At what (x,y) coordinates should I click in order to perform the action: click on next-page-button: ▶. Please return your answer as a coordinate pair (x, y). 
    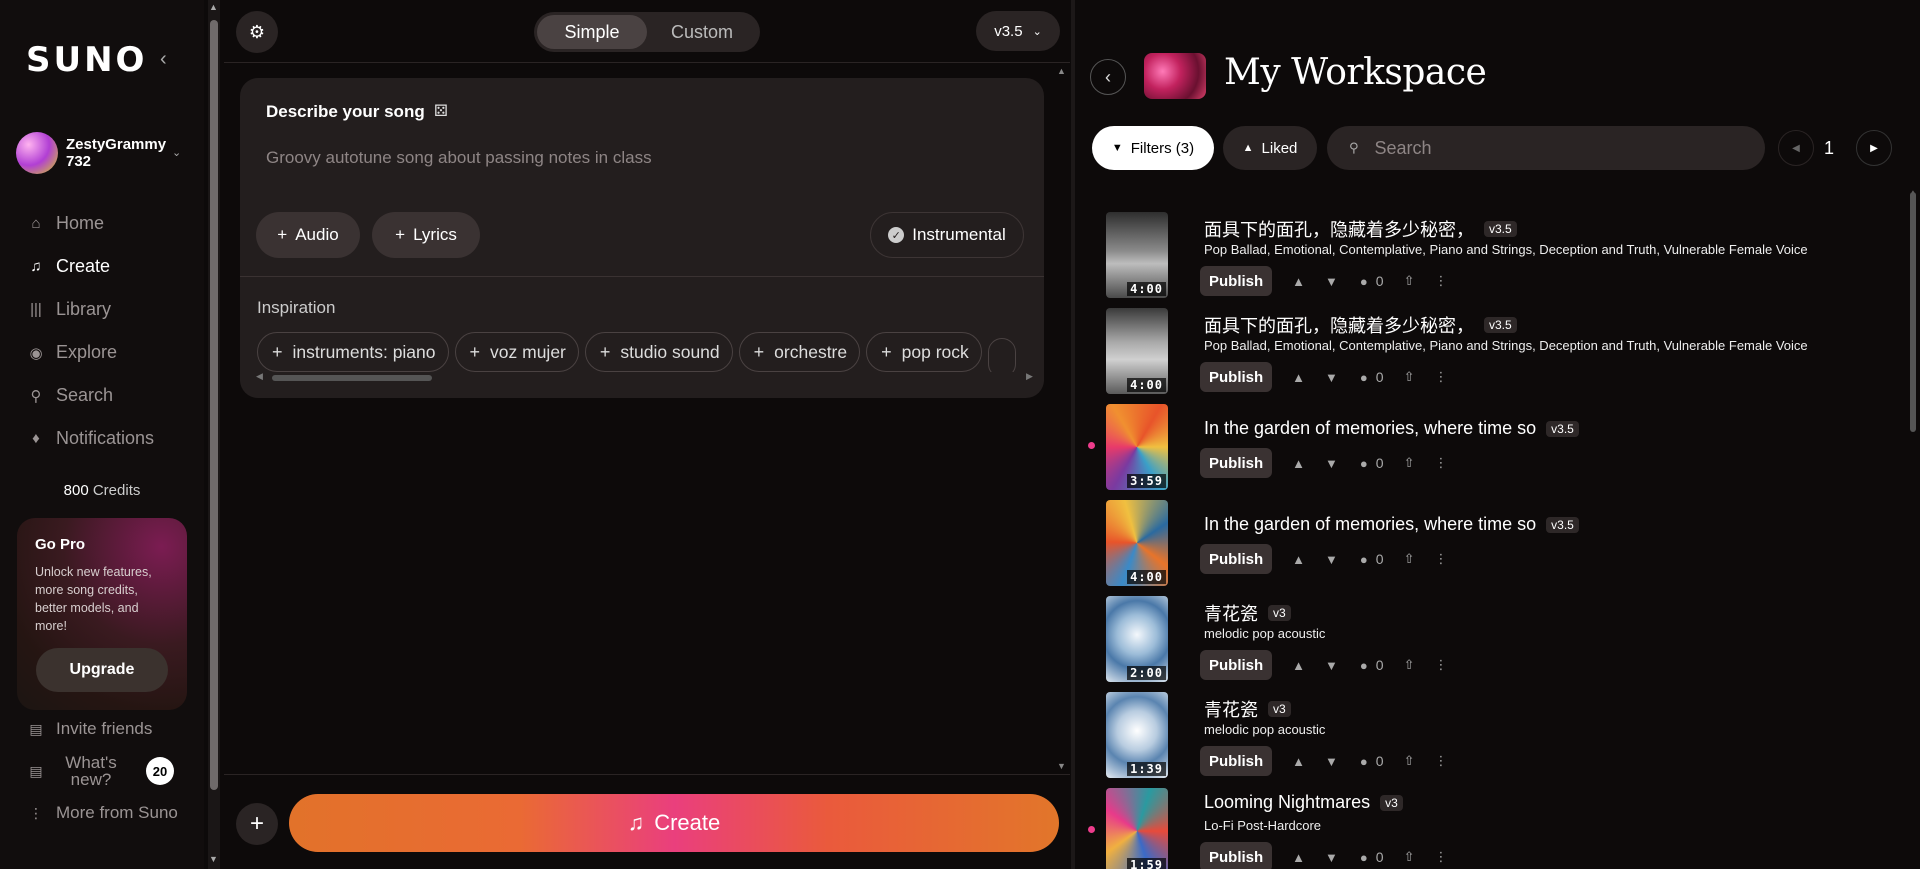
    Looking at the image, I should click on (1874, 148).